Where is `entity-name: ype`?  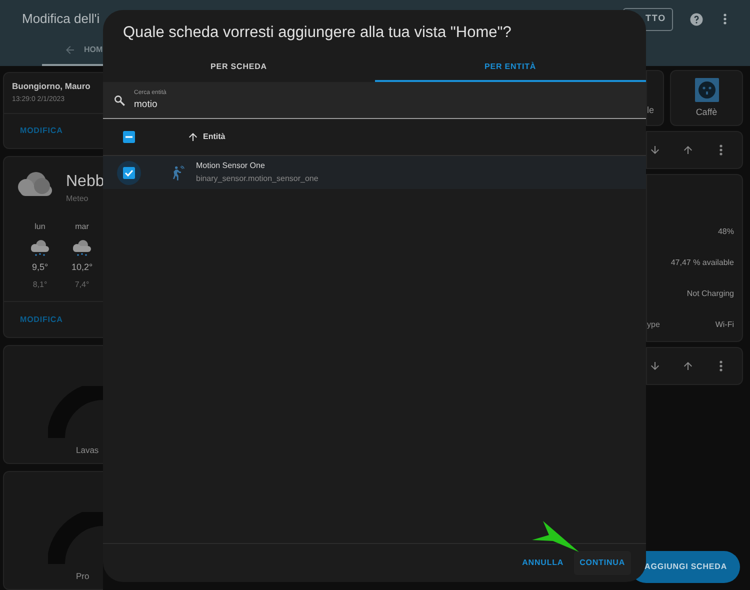
entity-name: ype is located at coordinates (653, 325).